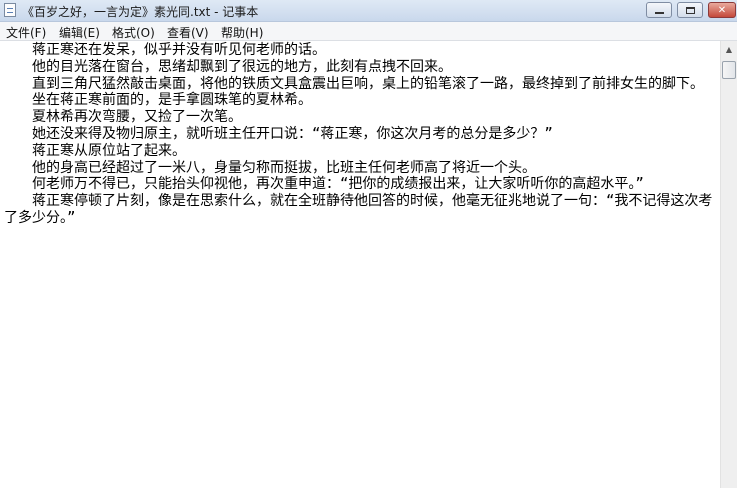  I want to click on maximize-icon, so click(690, 10).